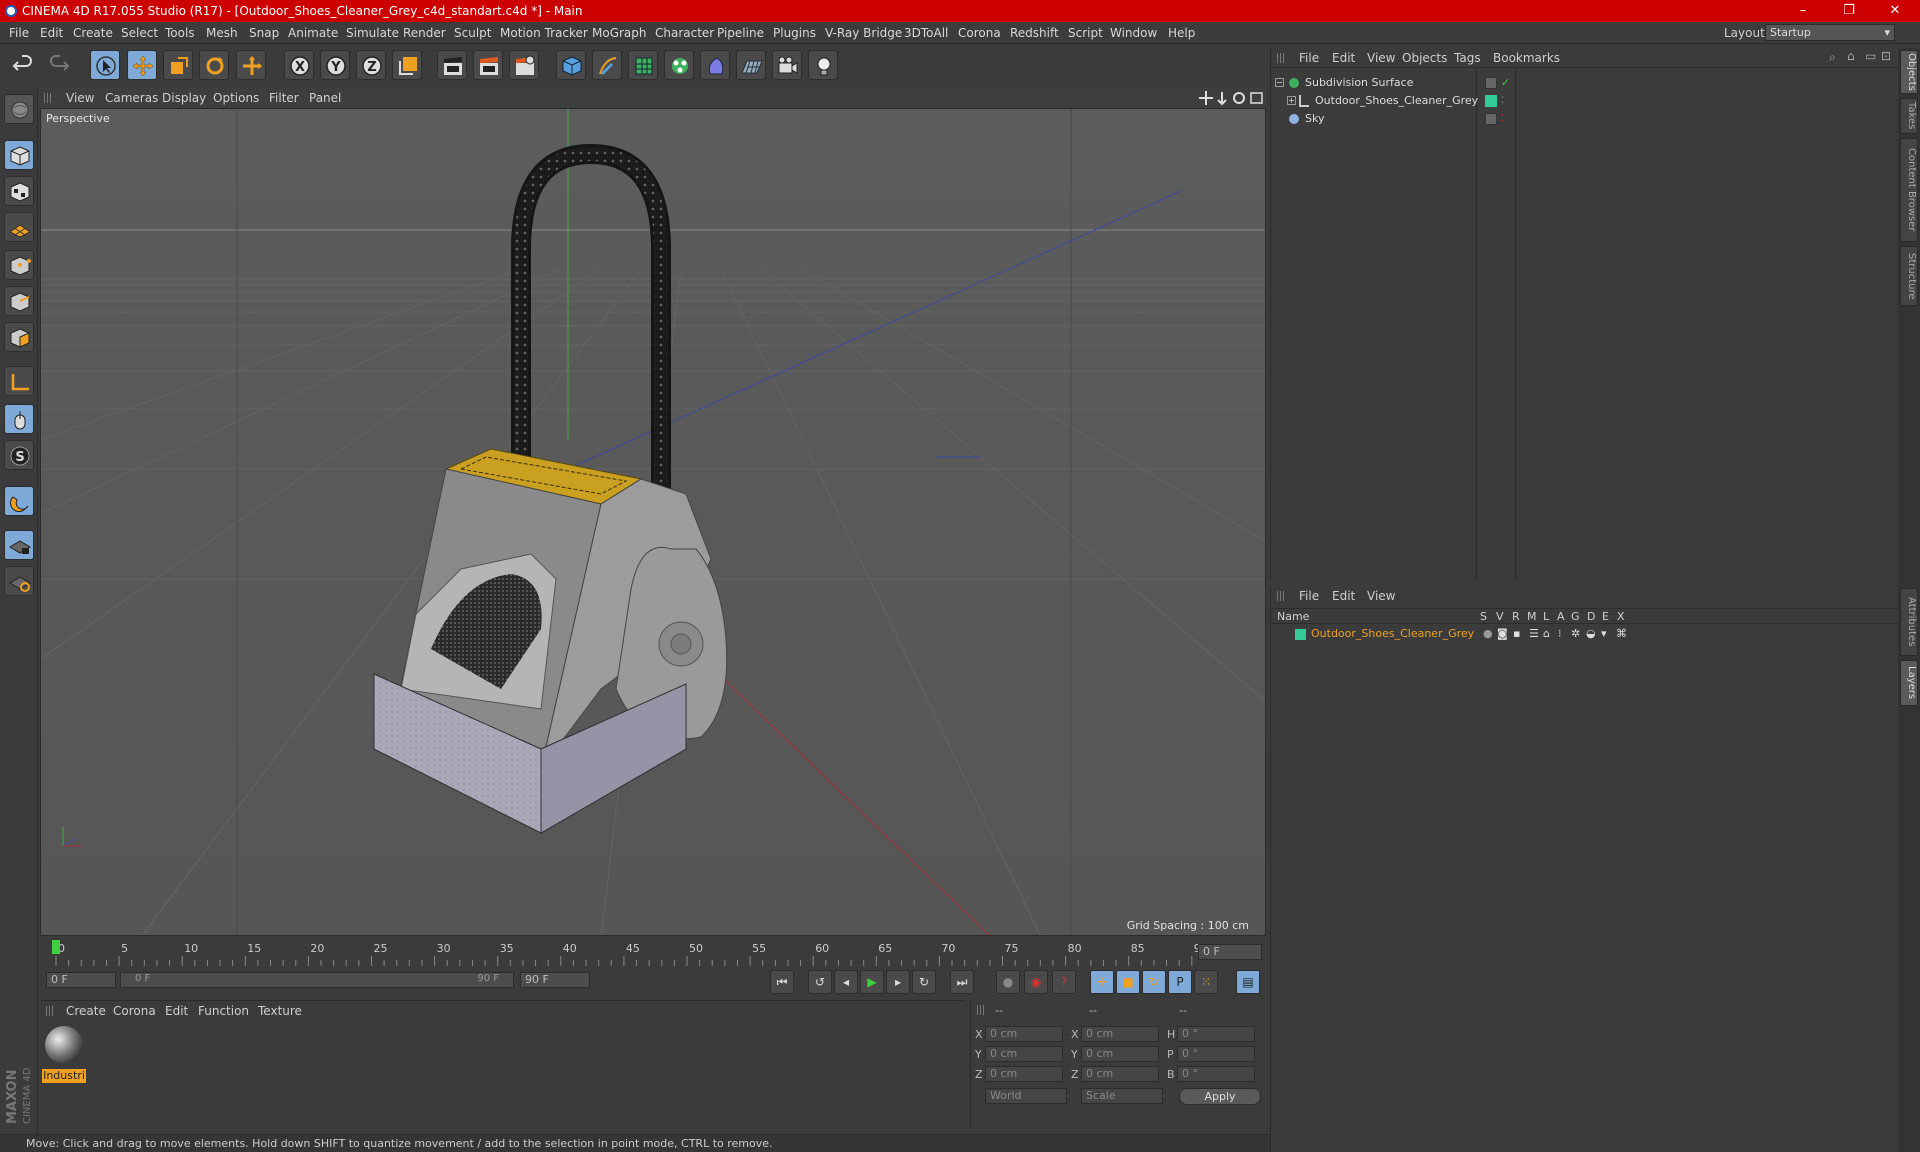  I want to click on coordinate-mode-dropdown: World, so click(1026, 1096).